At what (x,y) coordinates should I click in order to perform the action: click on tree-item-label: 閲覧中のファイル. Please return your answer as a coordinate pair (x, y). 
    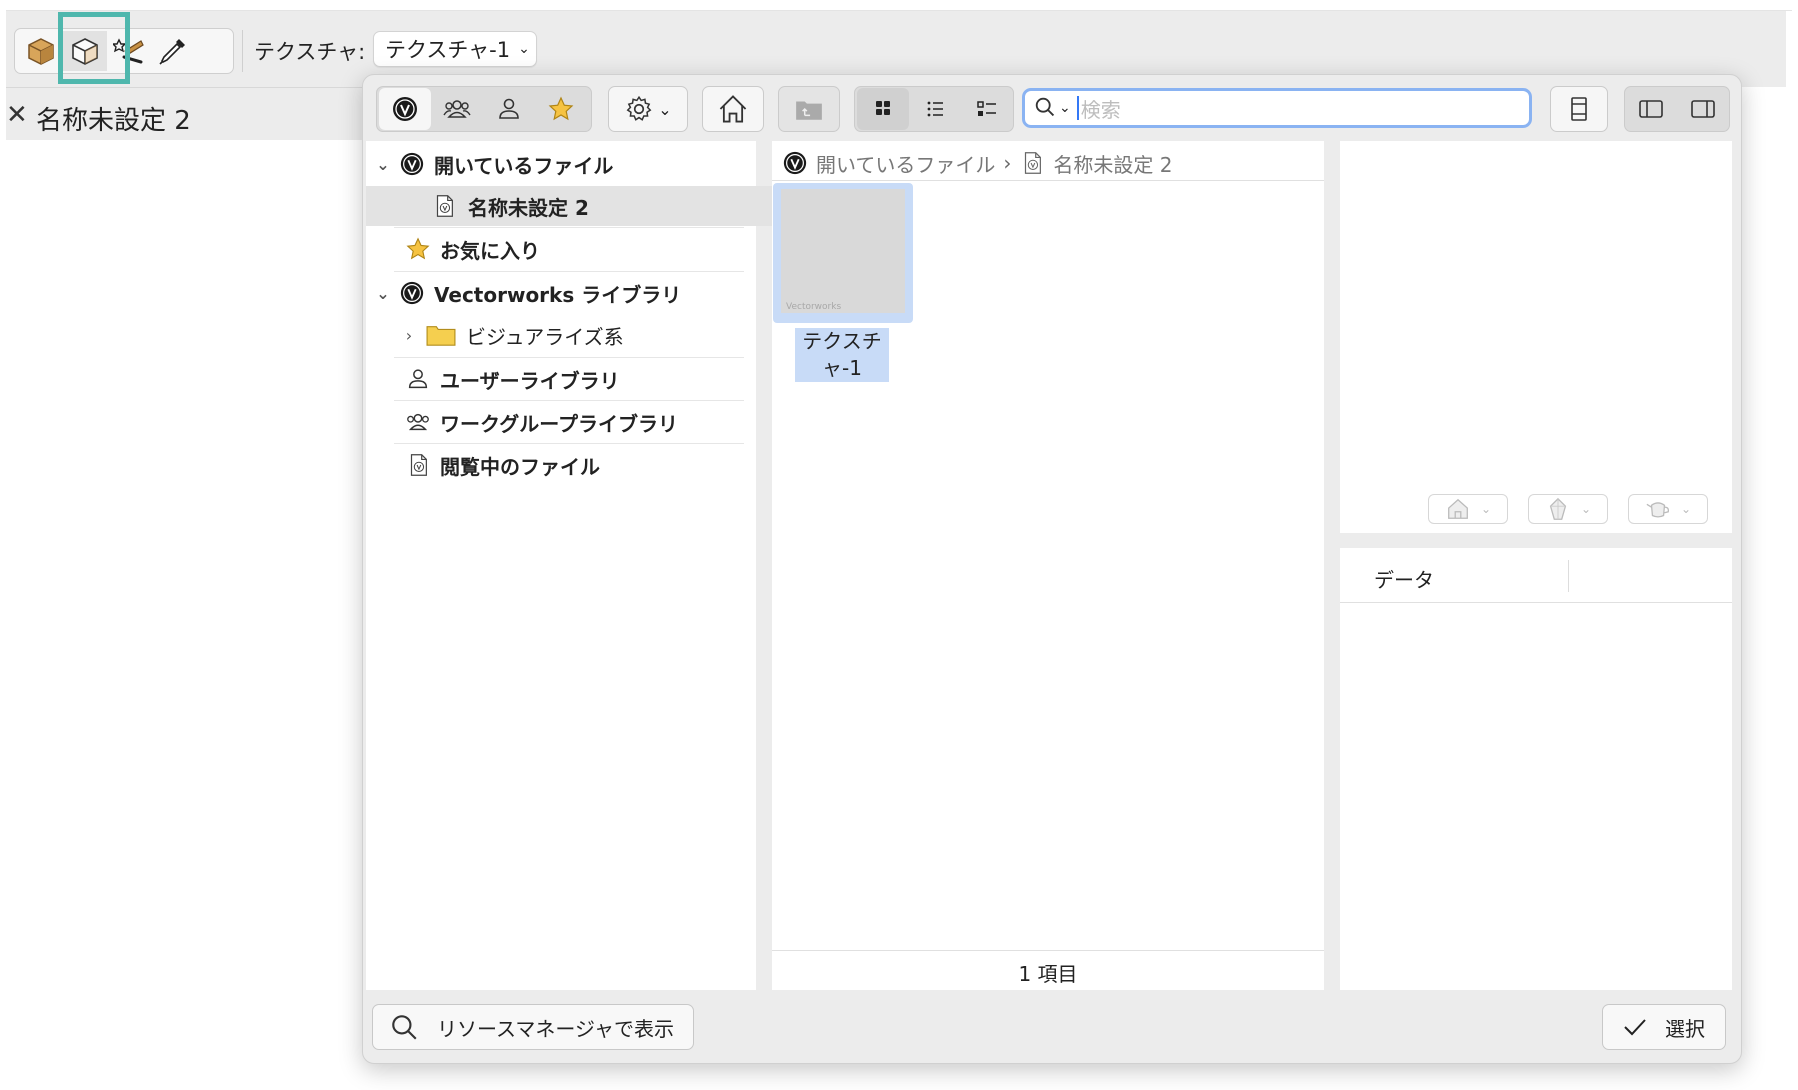
    Looking at the image, I should click on (520, 466).